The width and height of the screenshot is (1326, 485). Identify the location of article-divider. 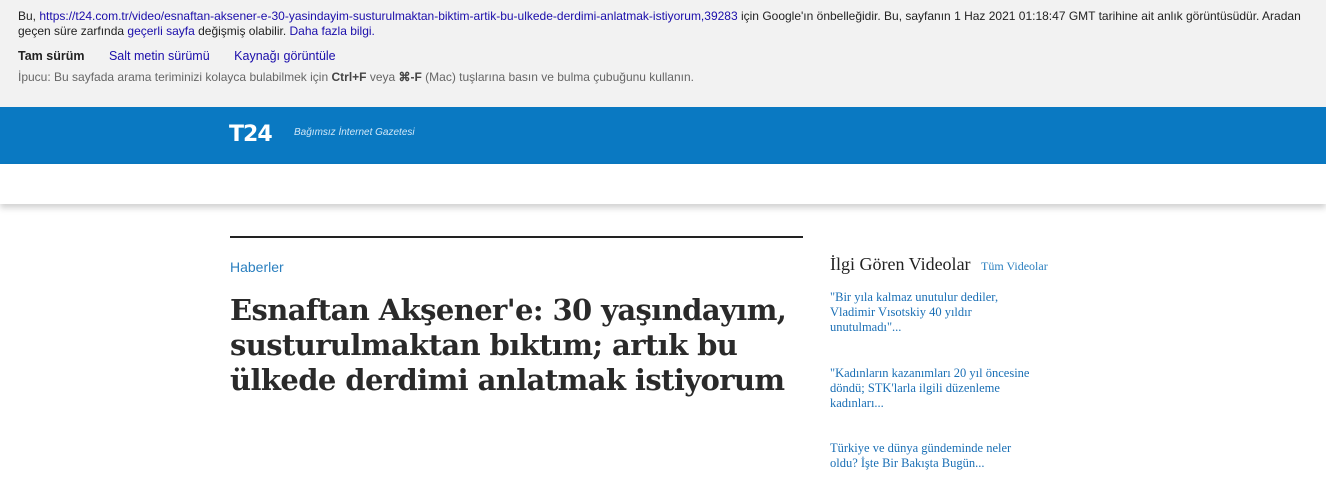
(516, 237).